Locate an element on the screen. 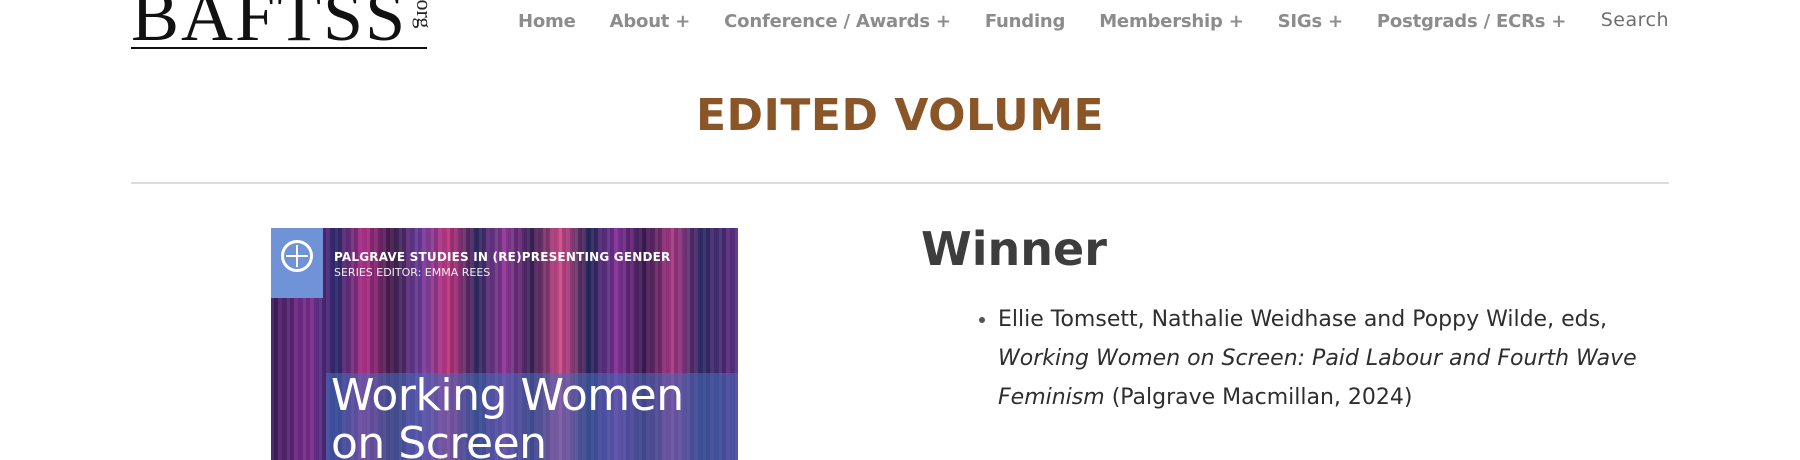 The image size is (1800, 460). site-logo: BAFTSS is located at coordinates (269, 26).